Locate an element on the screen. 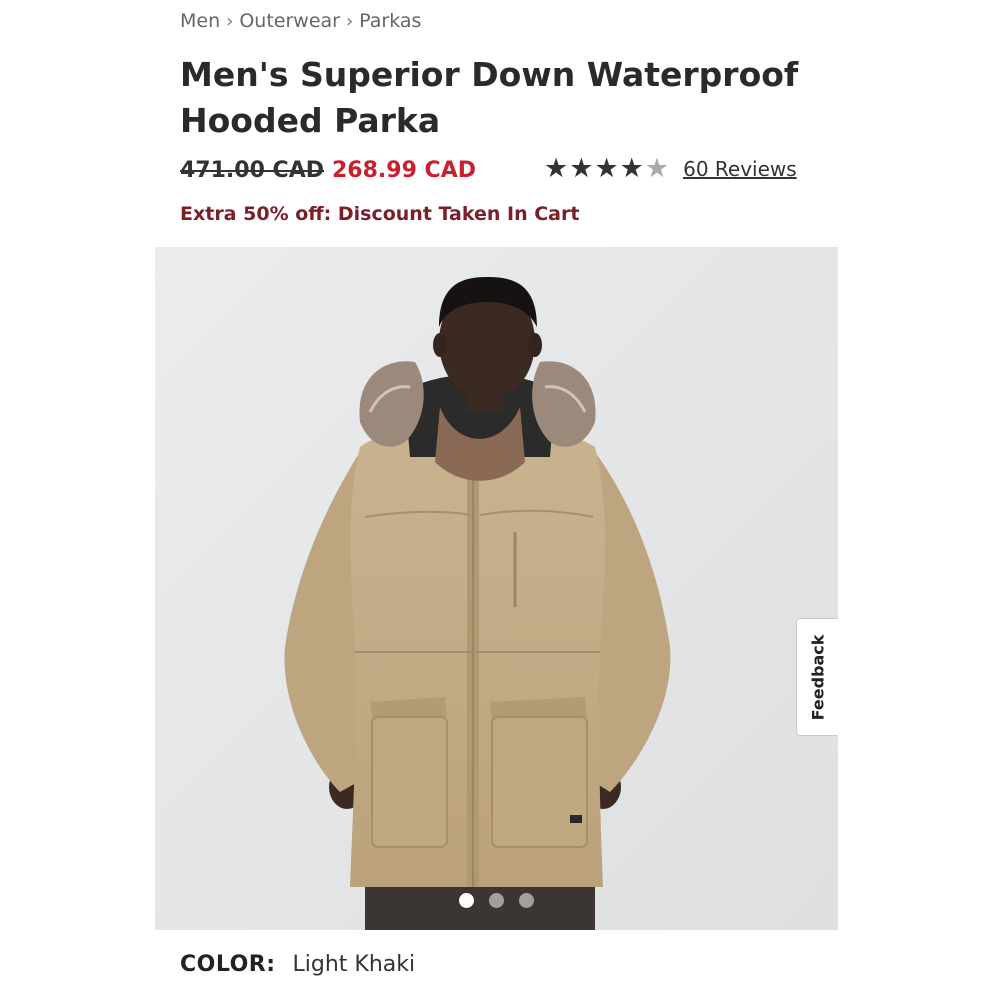 The image size is (1000, 1000). rating: ★ ★ ★ ★ ★ 60 Reviews is located at coordinates (670, 169).